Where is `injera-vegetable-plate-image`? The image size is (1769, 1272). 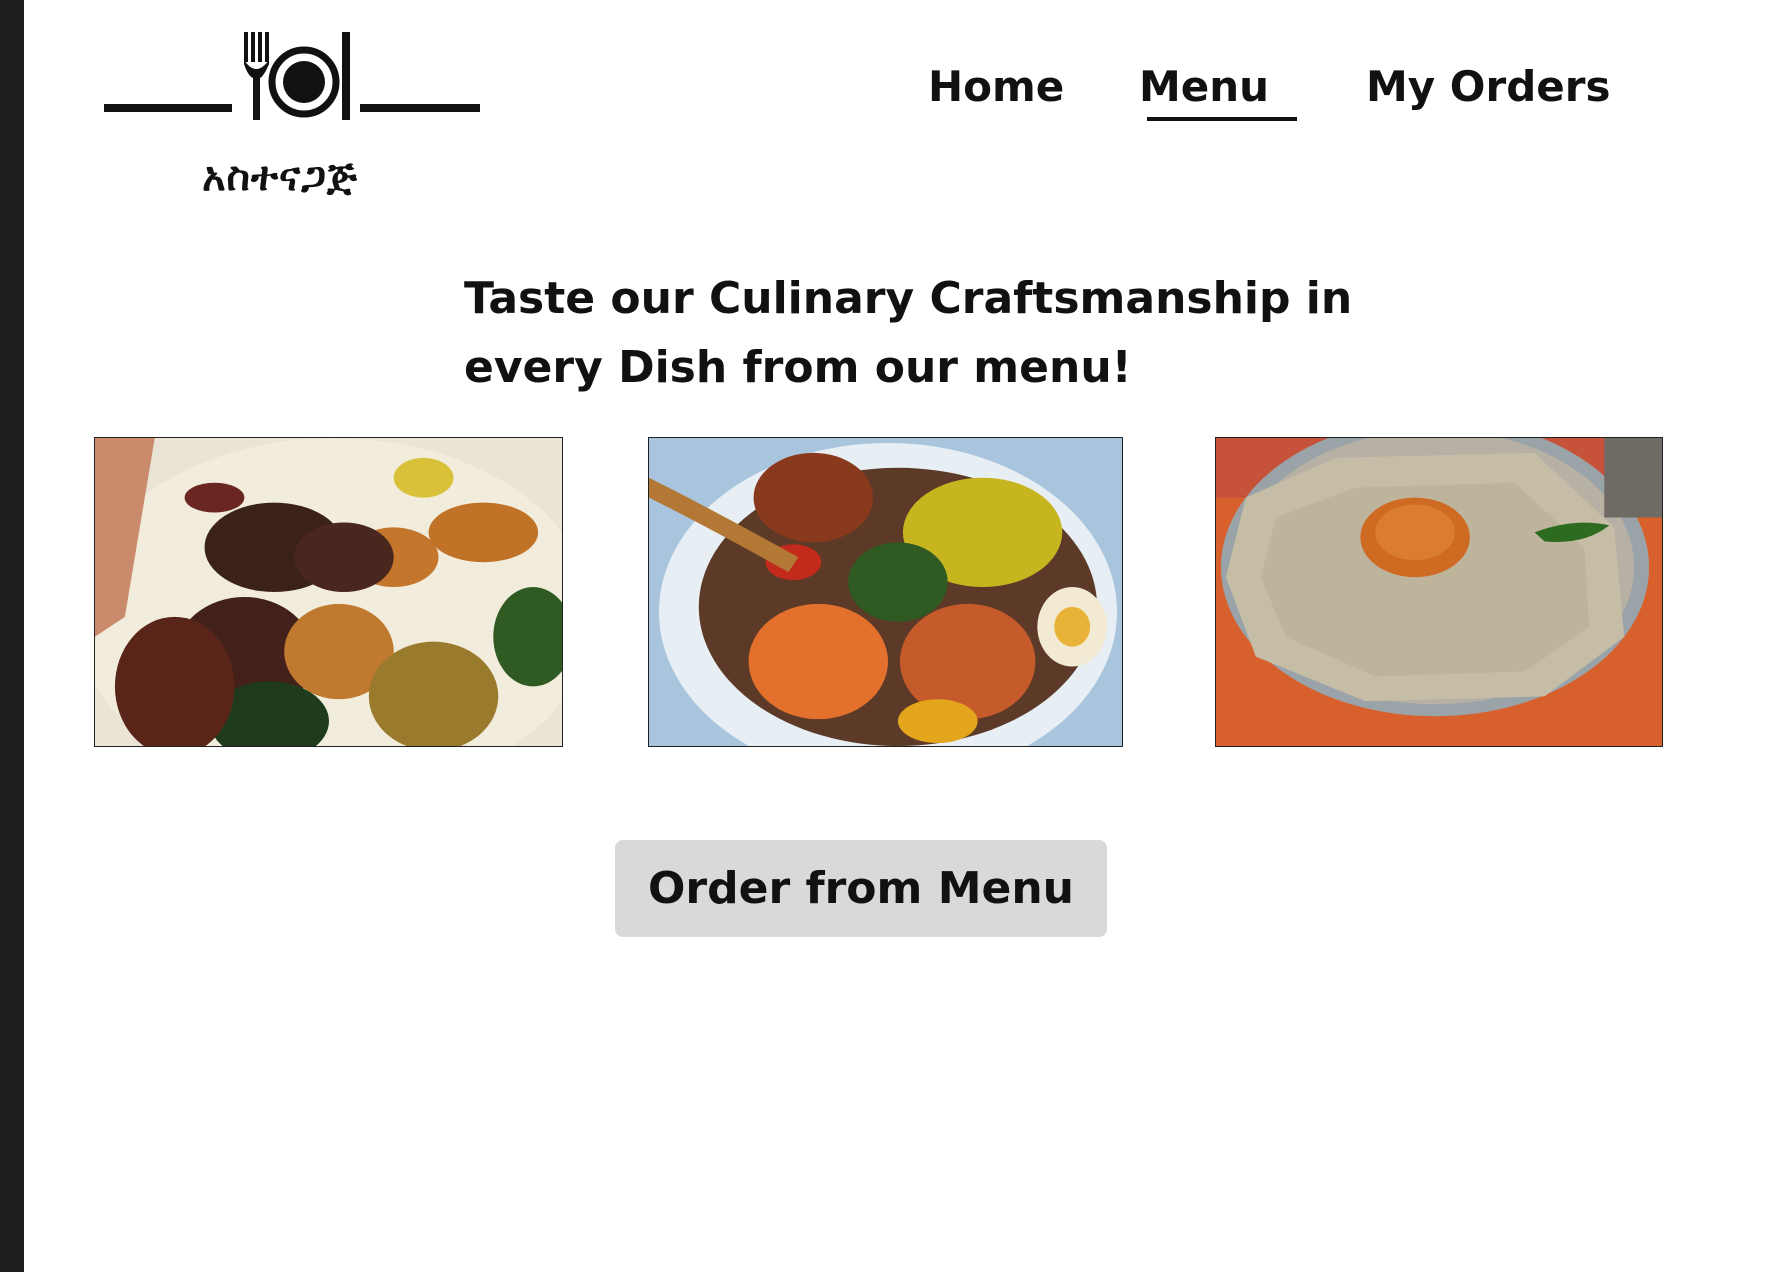 injera-vegetable-plate-image is located at coordinates (885, 592).